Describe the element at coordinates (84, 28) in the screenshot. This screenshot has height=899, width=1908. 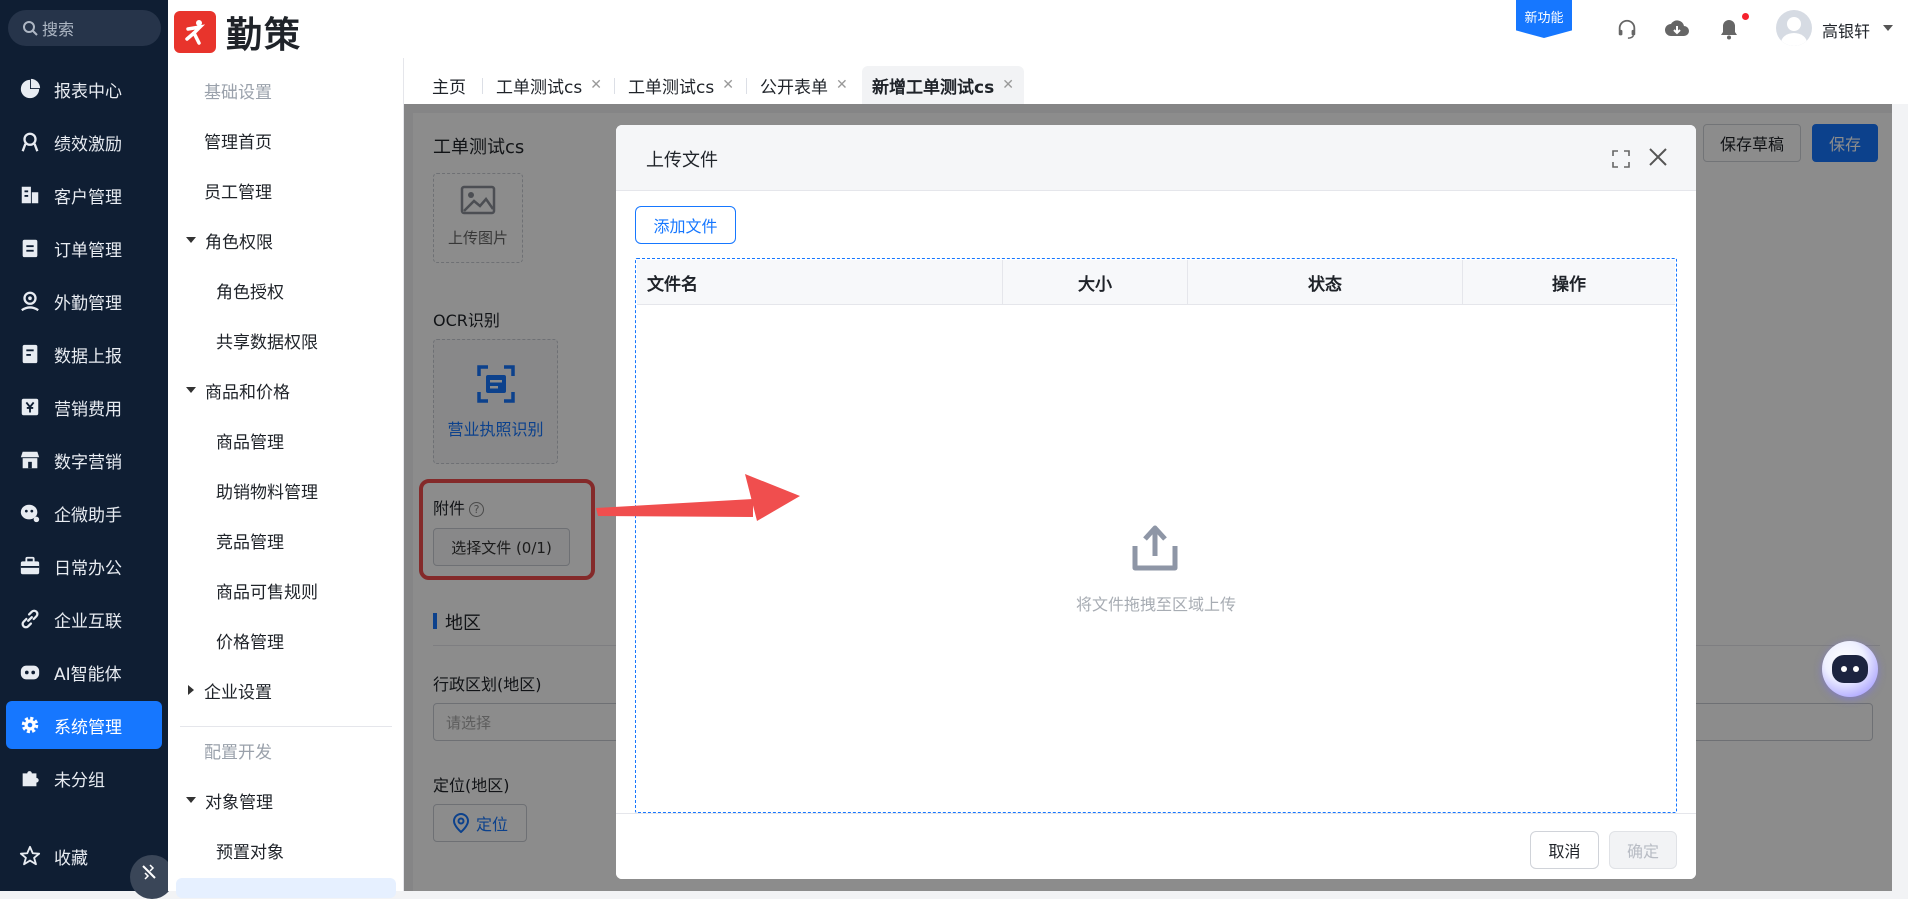
I see `search-input: 搜索` at that location.